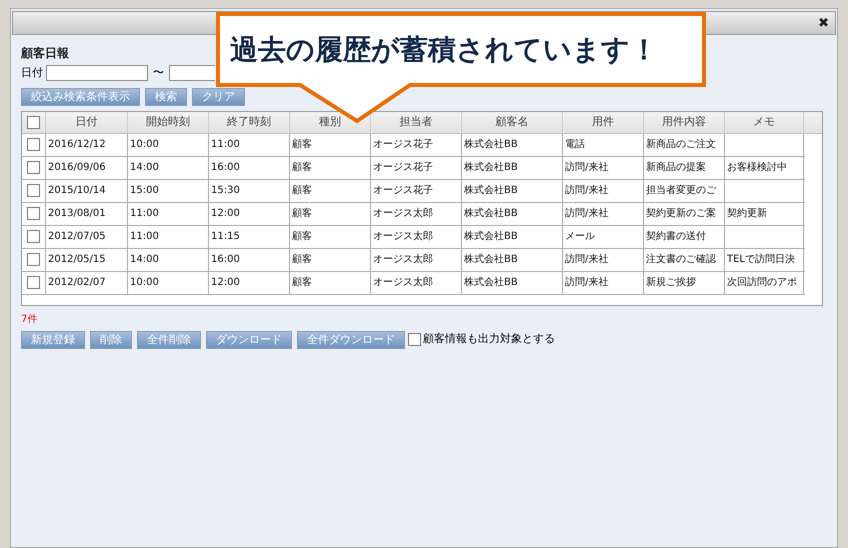  I want to click on column-header: 開始時刻, so click(168, 122).